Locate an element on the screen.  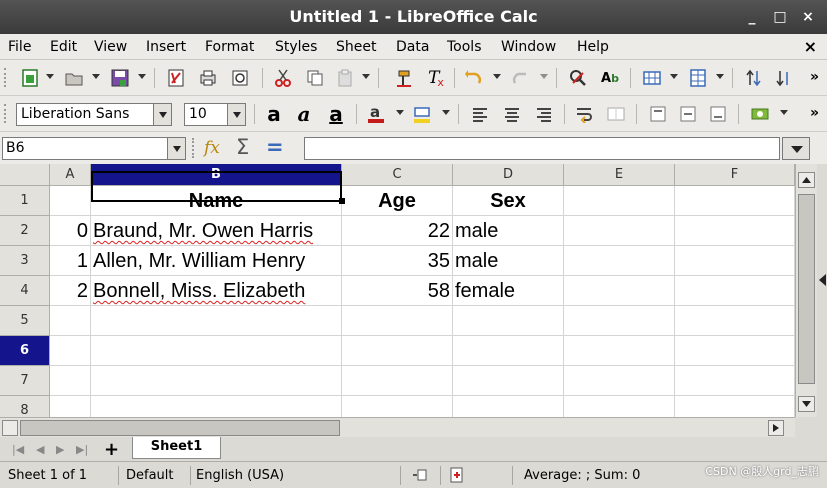
select-all-corner is located at coordinates (25, 175).